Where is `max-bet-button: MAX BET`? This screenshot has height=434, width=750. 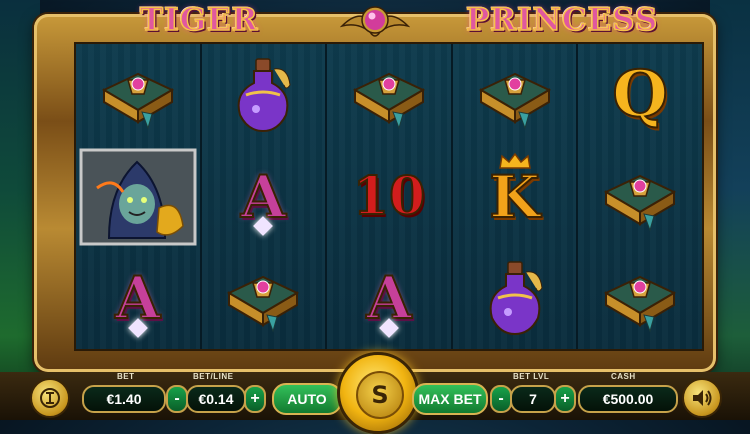 max-bet-button: MAX BET is located at coordinates (450, 399).